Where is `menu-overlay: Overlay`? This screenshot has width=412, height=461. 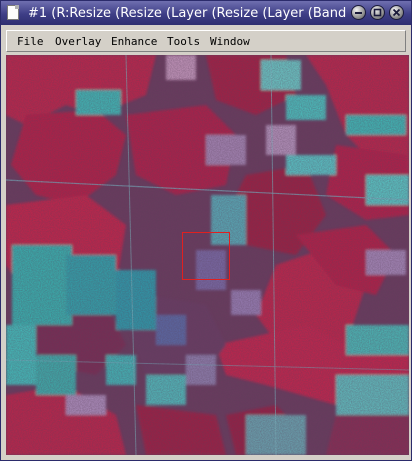 menu-overlay: Overlay is located at coordinates (78, 41).